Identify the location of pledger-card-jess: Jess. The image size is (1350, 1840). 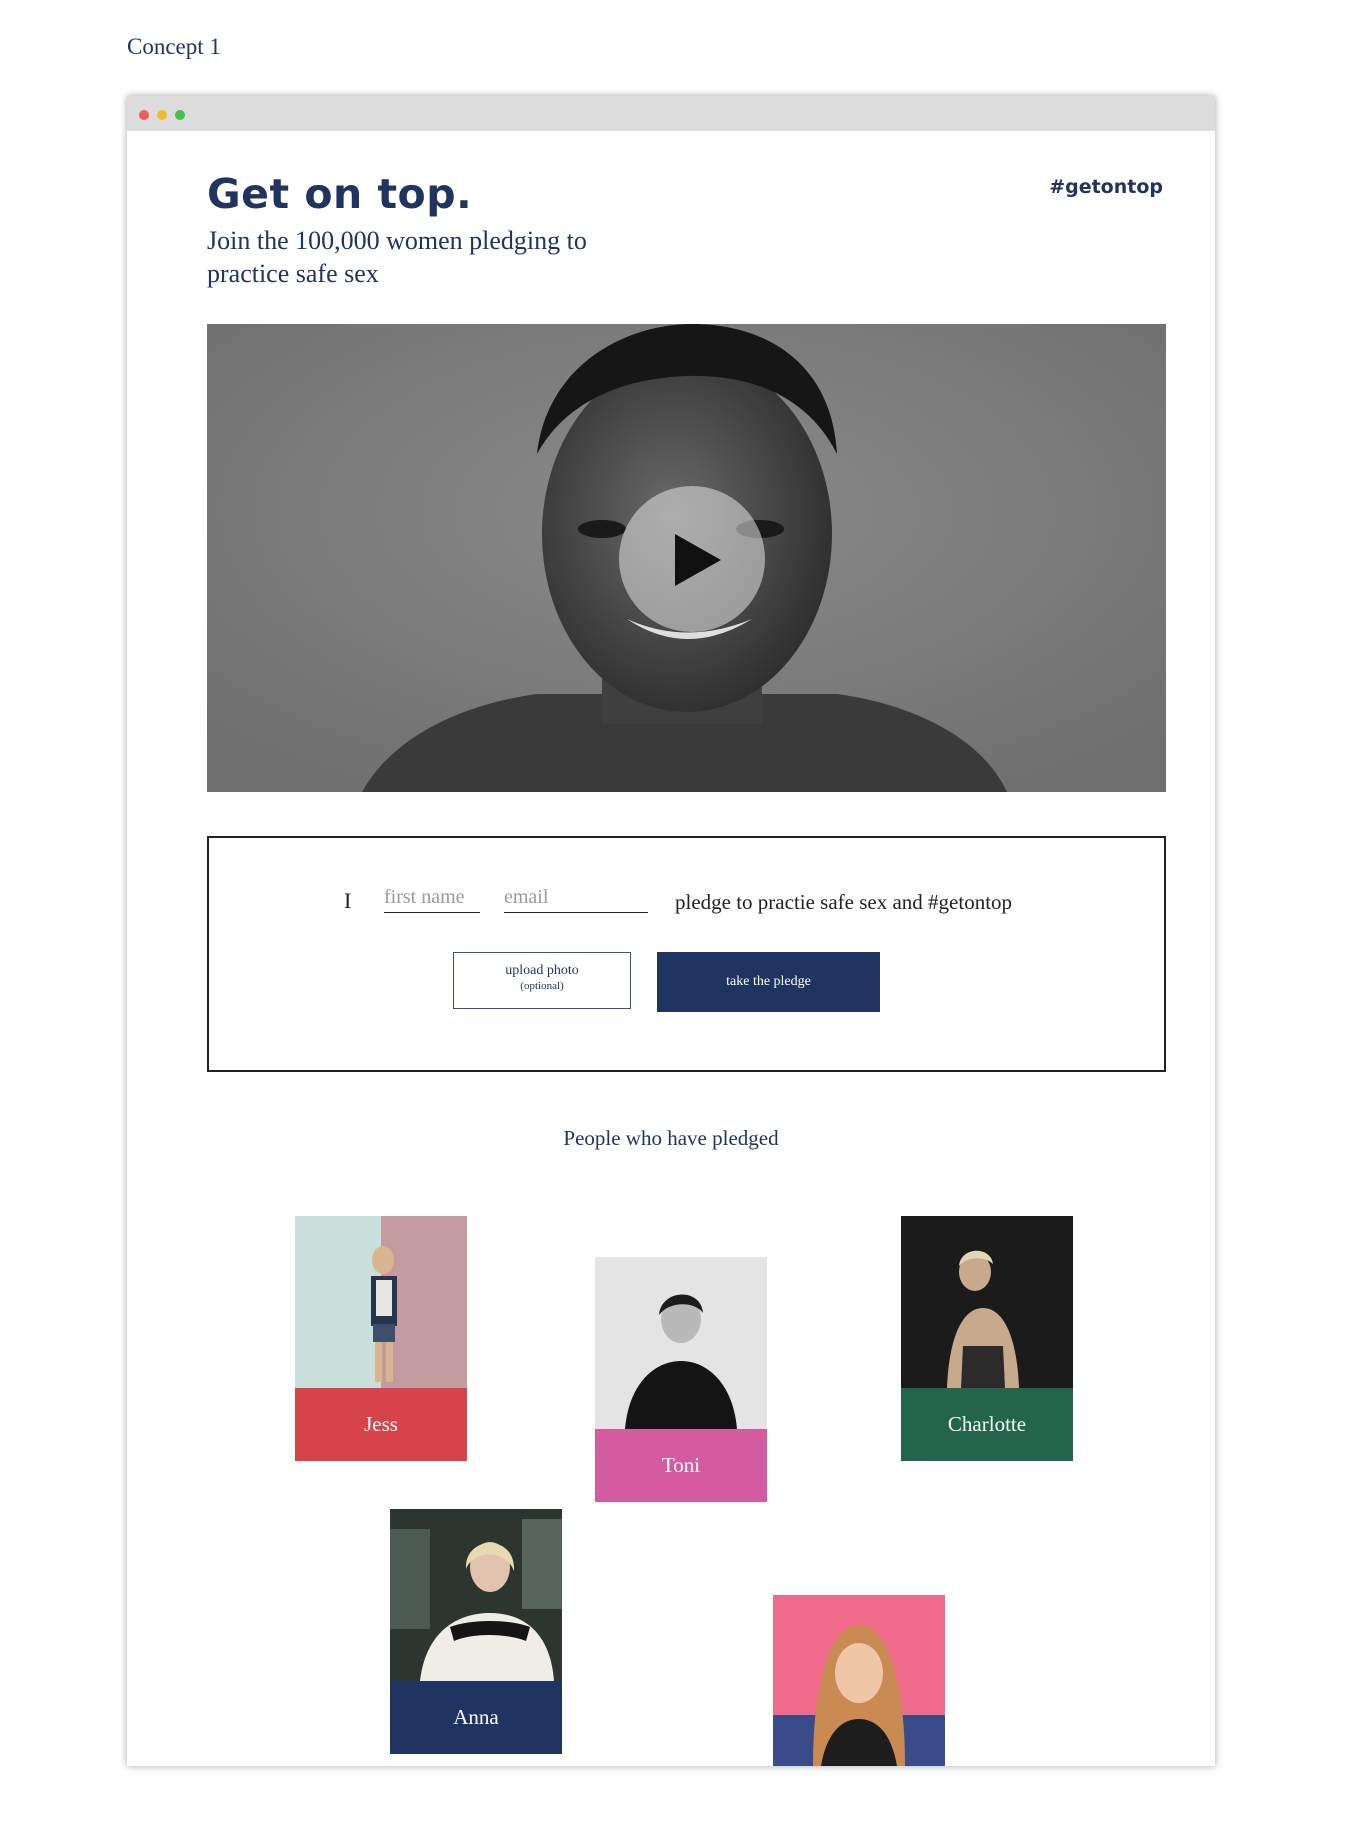
(381, 1338).